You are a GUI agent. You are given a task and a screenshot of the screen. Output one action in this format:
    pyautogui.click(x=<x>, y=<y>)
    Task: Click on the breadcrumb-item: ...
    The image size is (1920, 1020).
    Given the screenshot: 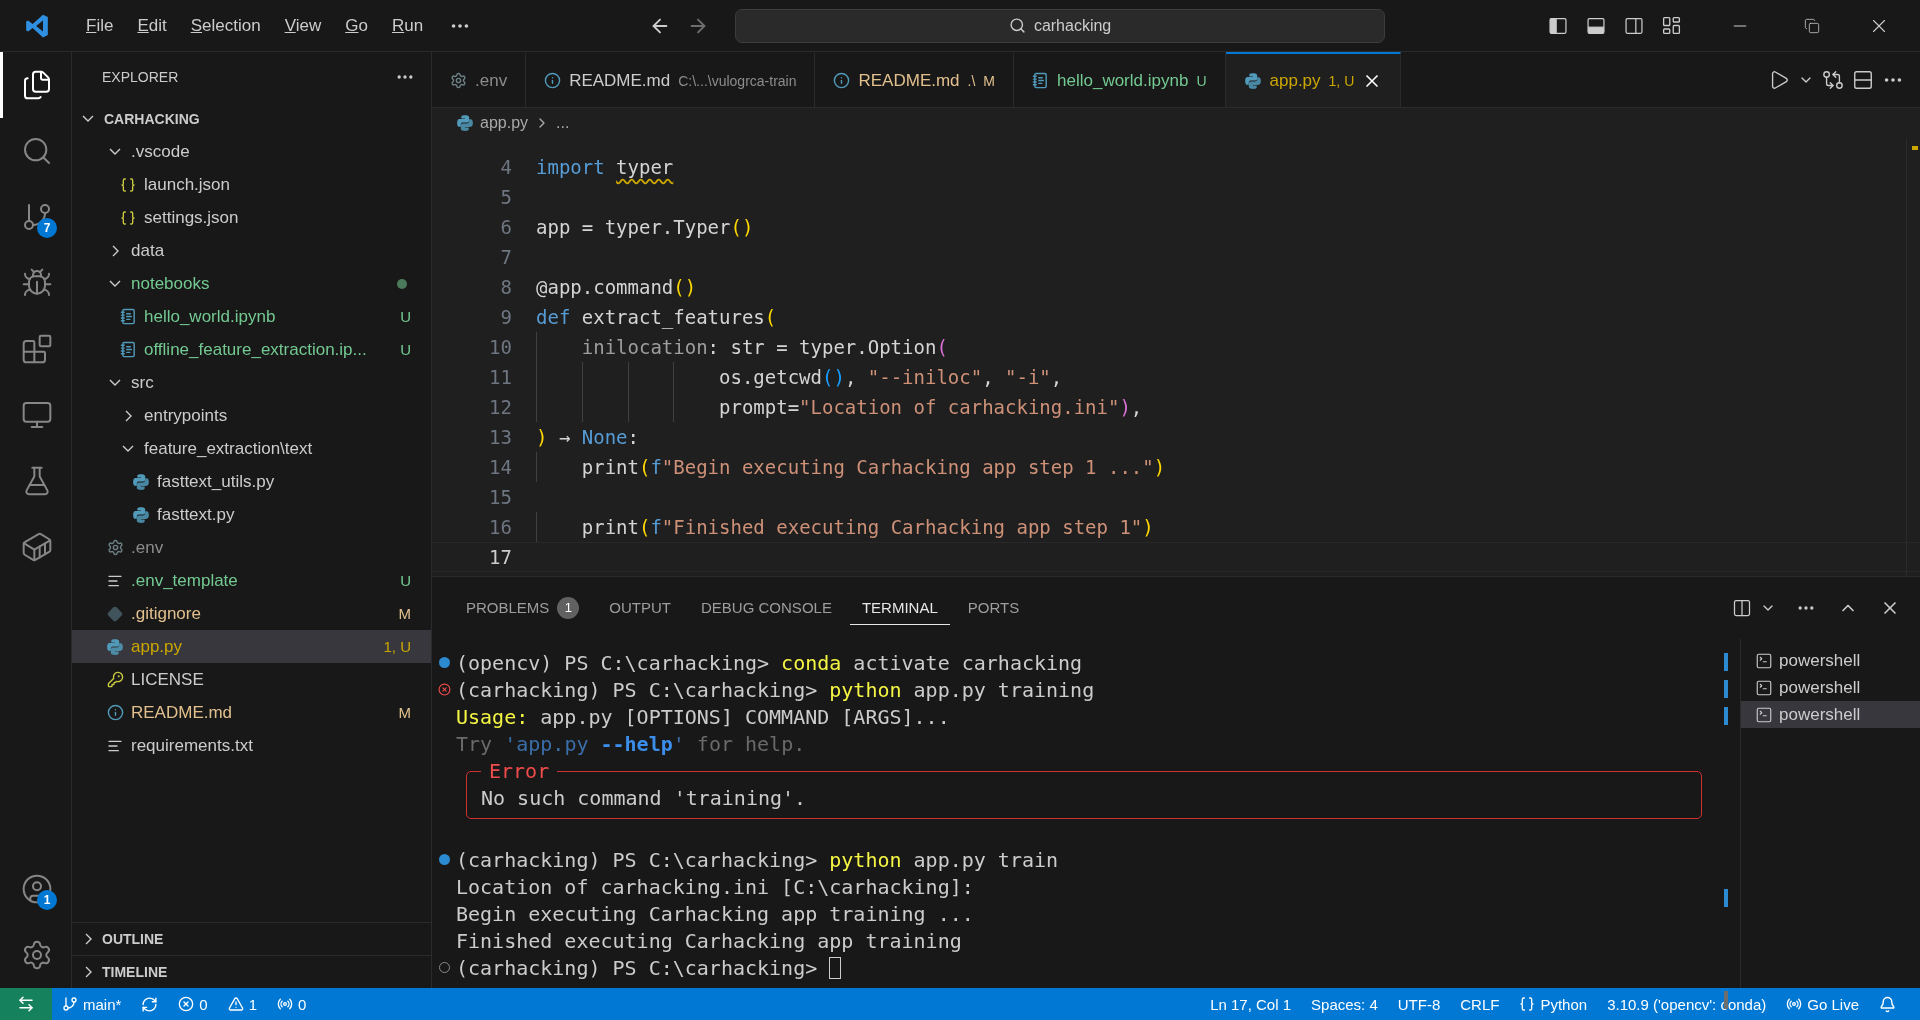 What is the action you would take?
    pyautogui.click(x=563, y=123)
    